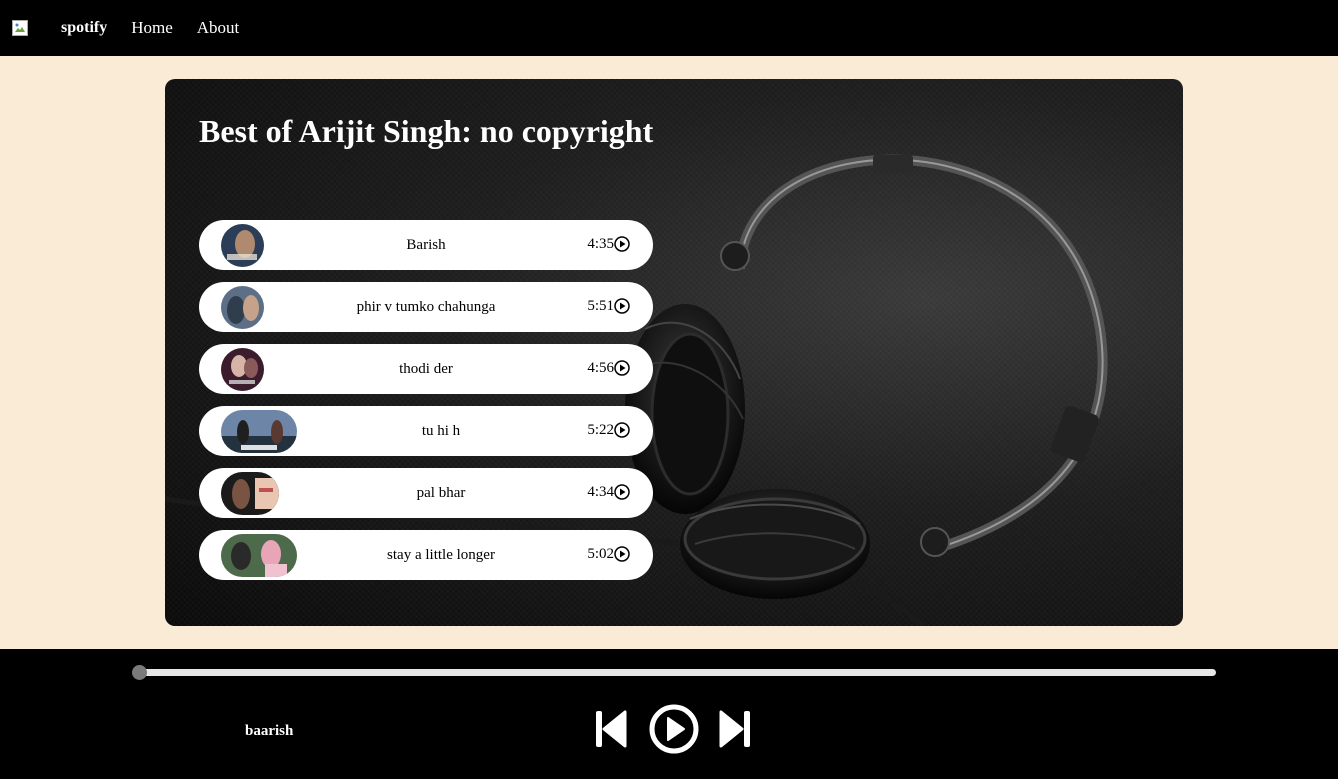 Image resolution: width=1338 pixels, height=779 pixels. What do you see at coordinates (426, 131) in the screenshot?
I see `playlist-title: Best of Arijit Singh: no copyright` at bounding box center [426, 131].